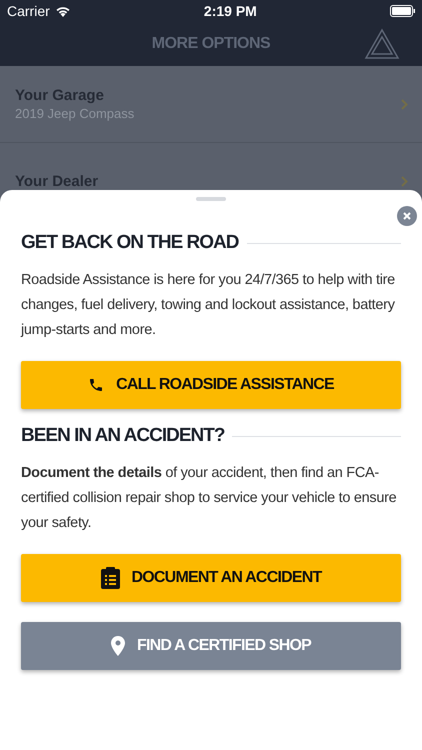  Describe the element at coordinates (122, 436) in the screenshot. I see `section-heading: BEEN IN AN ACCIDENT?` at that location.